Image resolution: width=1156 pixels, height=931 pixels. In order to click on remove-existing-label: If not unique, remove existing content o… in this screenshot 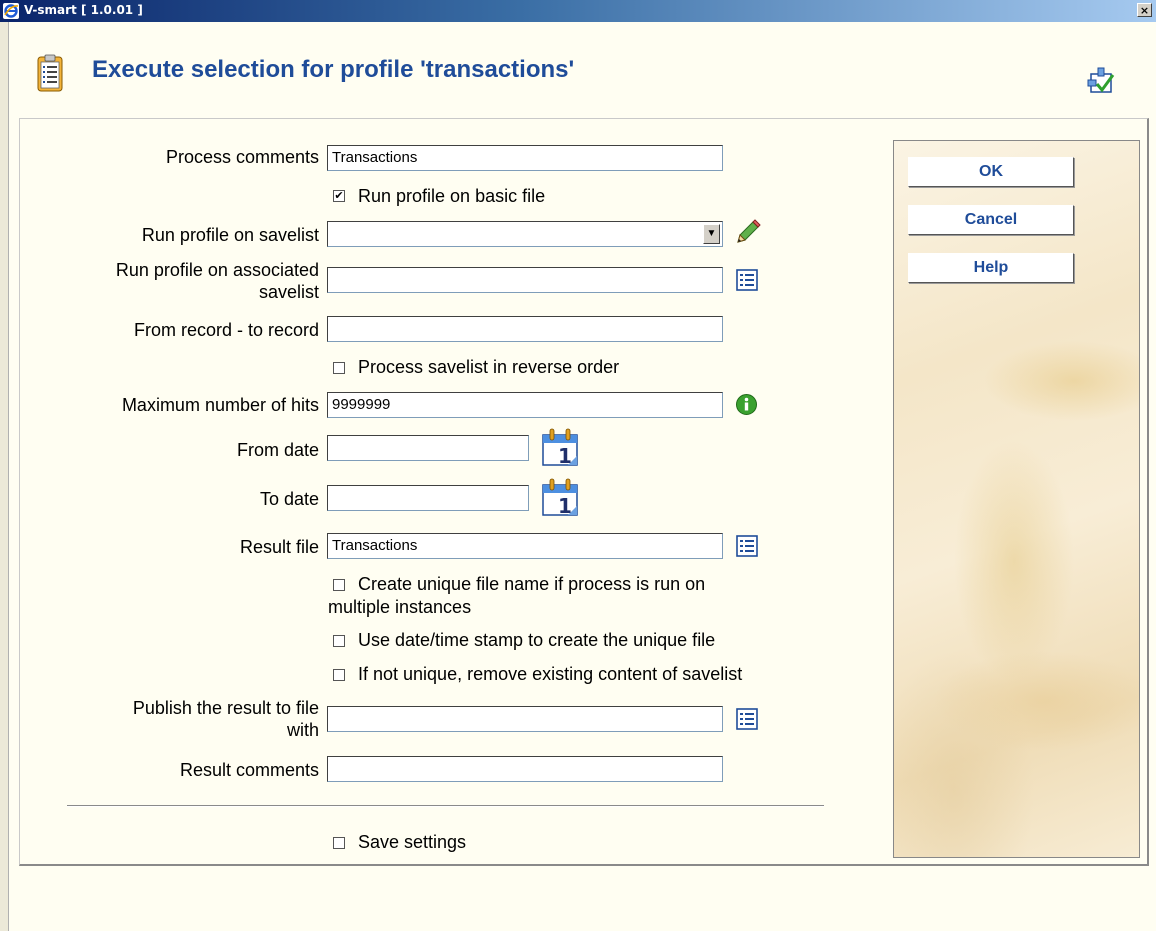, I will do `click(550, 674)`.